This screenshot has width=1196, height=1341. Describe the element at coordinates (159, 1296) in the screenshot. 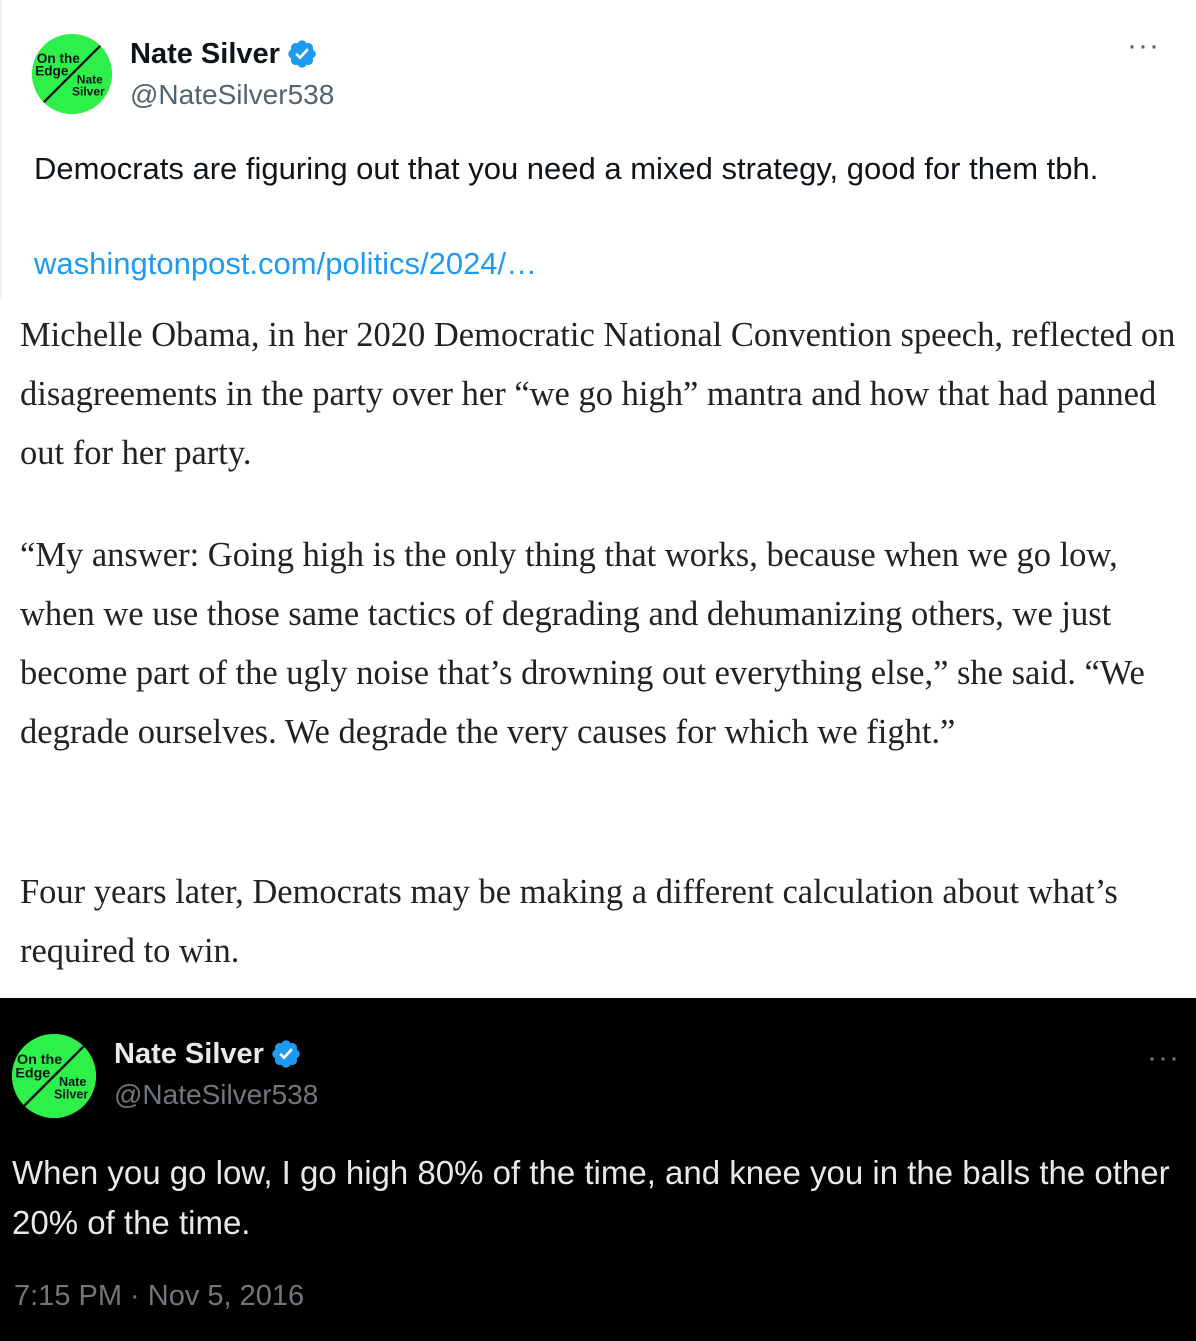

I see `tweet-timestamp: 7:15 PM · Nov 5, 2016` at that location.